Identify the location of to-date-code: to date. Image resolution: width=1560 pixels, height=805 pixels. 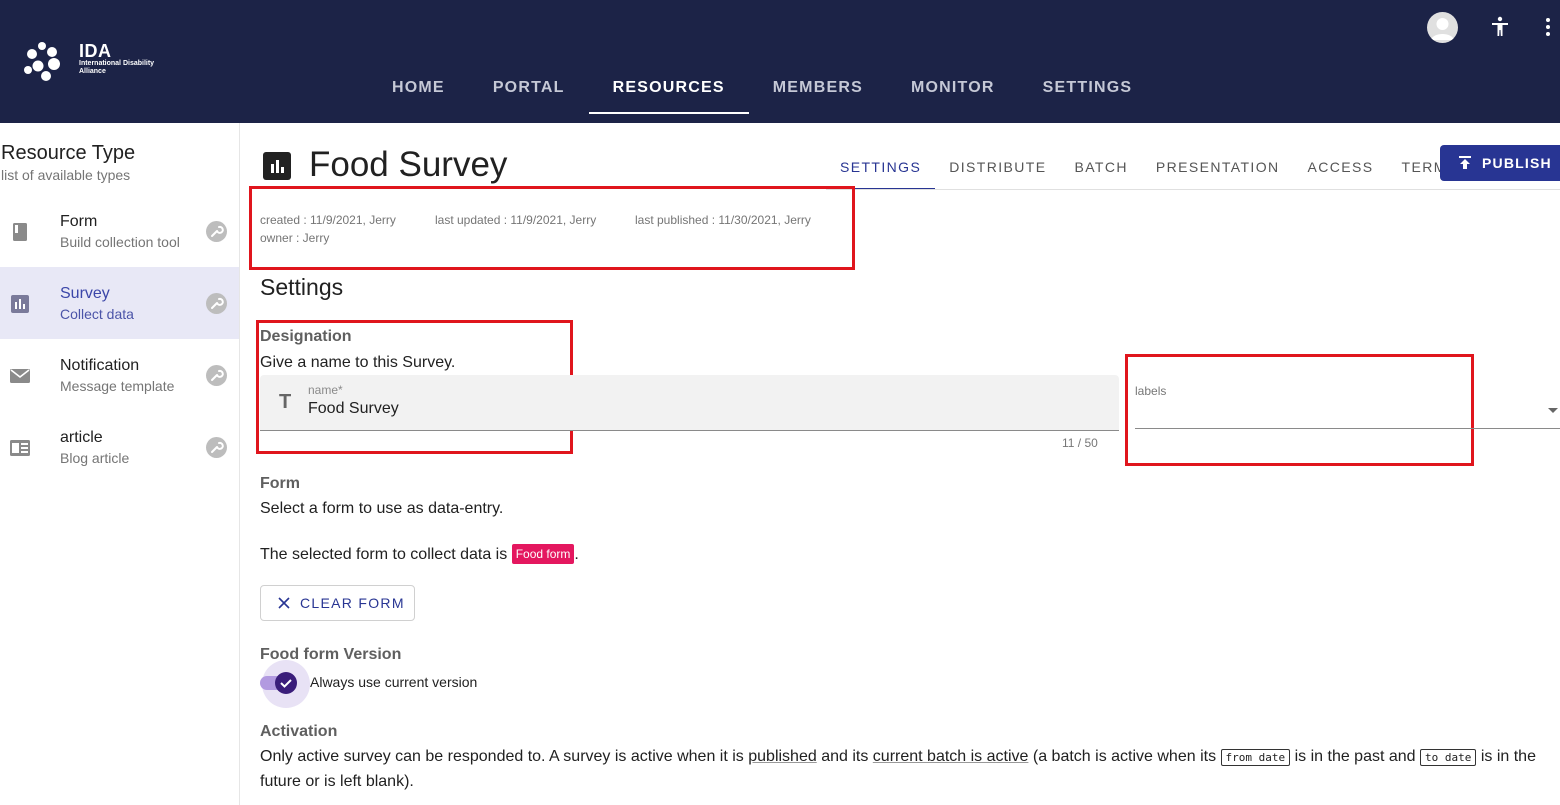
(1448, 757).